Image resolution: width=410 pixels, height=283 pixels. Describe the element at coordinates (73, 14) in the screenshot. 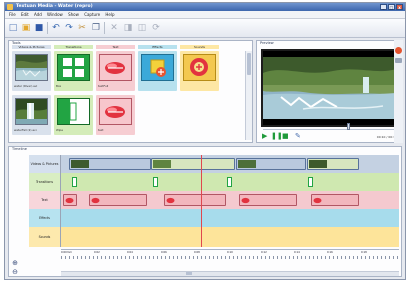

I see `menu-show: Show` at that location.